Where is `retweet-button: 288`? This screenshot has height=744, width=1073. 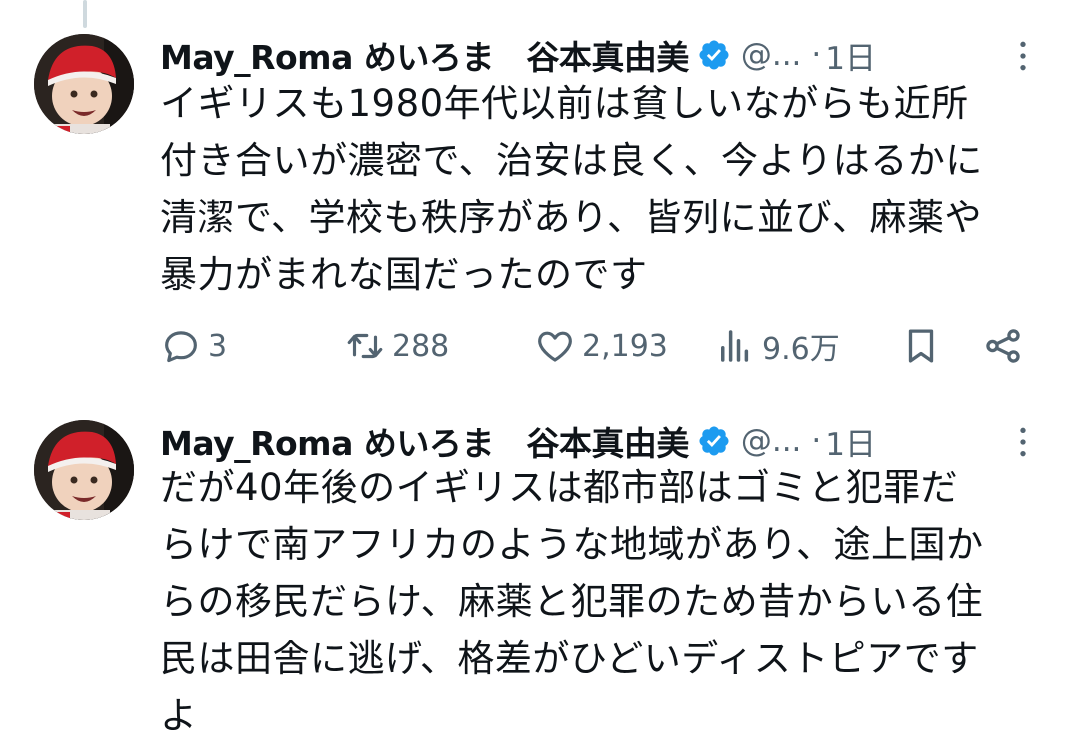
retweet-button: 288 is located at coordinates (396, 346).